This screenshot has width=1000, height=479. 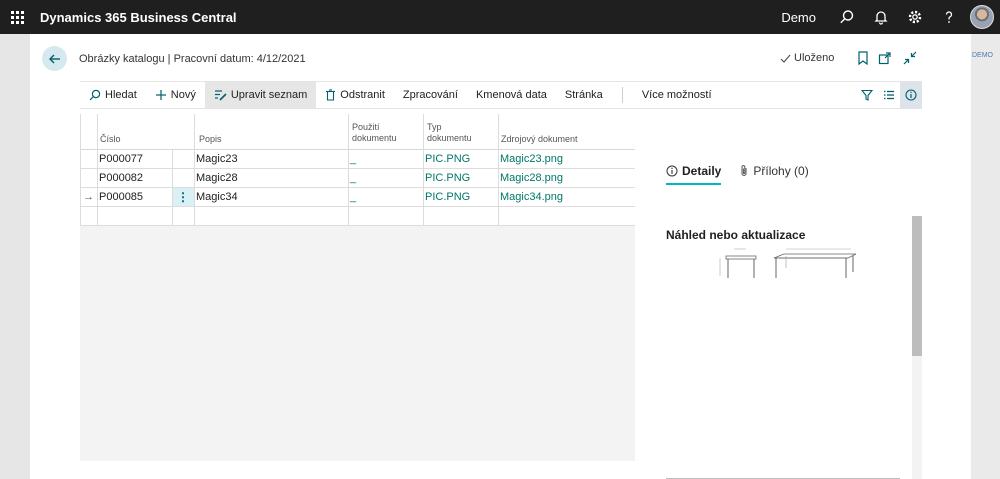 I want to click on edit-list-label: Upravit seznam, so click(x=269, y=95).